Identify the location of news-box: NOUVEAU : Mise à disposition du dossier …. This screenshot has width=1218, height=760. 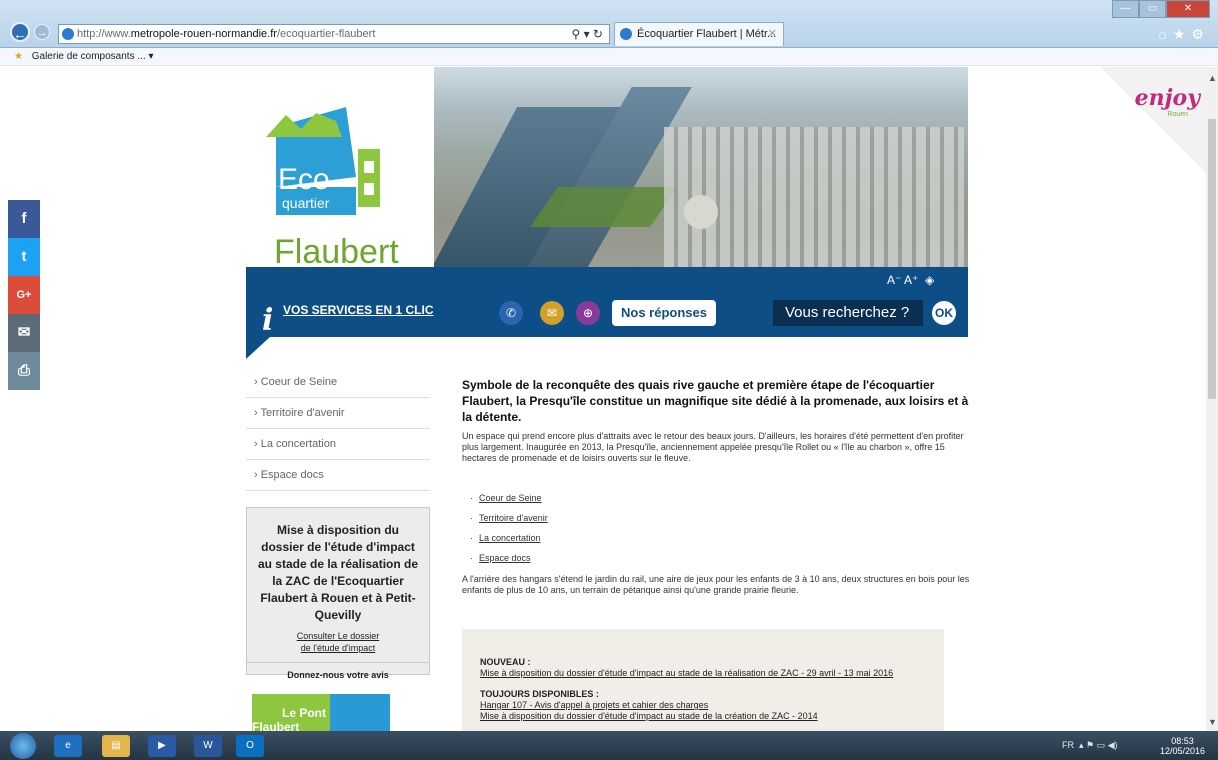
(703, 680).